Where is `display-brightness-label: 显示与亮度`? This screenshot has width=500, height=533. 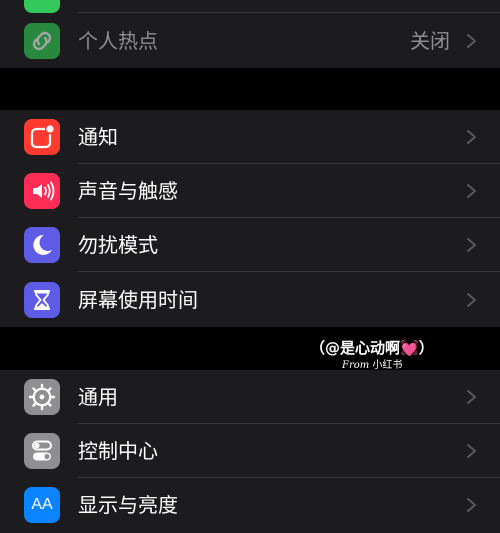 display-brightness-label: 显示与亮度 is located at coordinates (128, 505).